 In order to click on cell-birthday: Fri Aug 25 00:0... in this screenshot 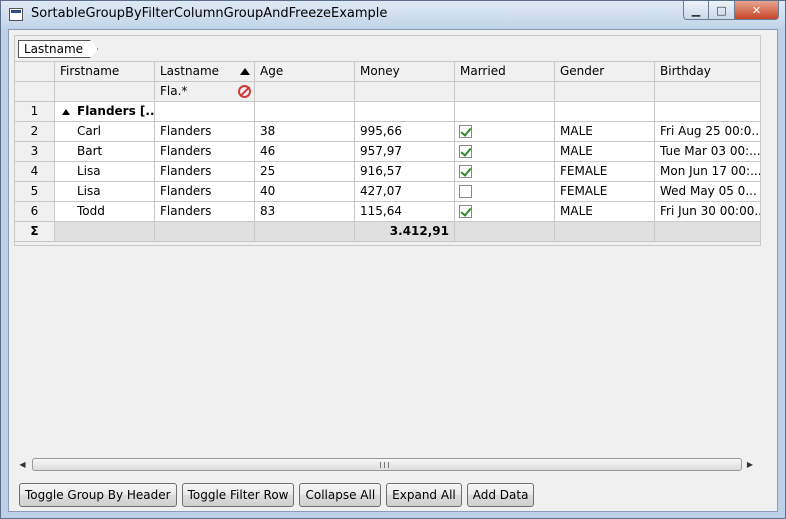, I will do `click(708, 132)`.